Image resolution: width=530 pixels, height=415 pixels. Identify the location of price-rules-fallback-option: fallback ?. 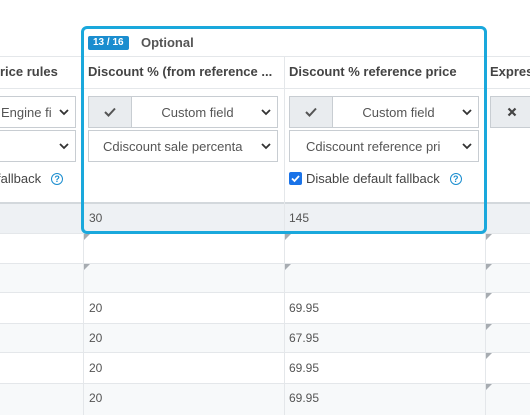
(32, 178).